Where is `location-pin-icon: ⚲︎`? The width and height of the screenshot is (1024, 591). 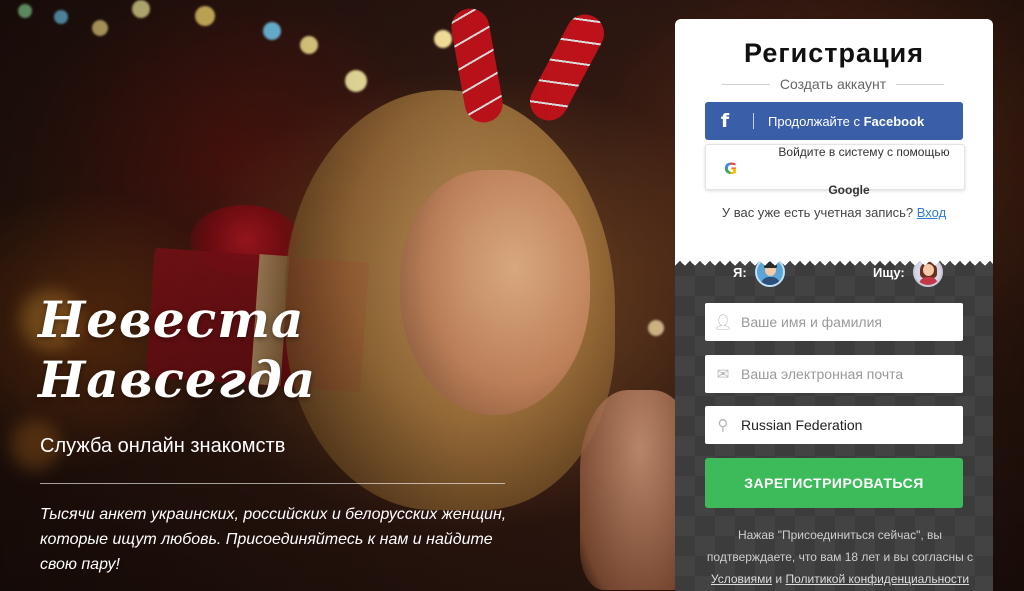 location-pin-icon: ⚲︎ is located at coordinates (723, 425).